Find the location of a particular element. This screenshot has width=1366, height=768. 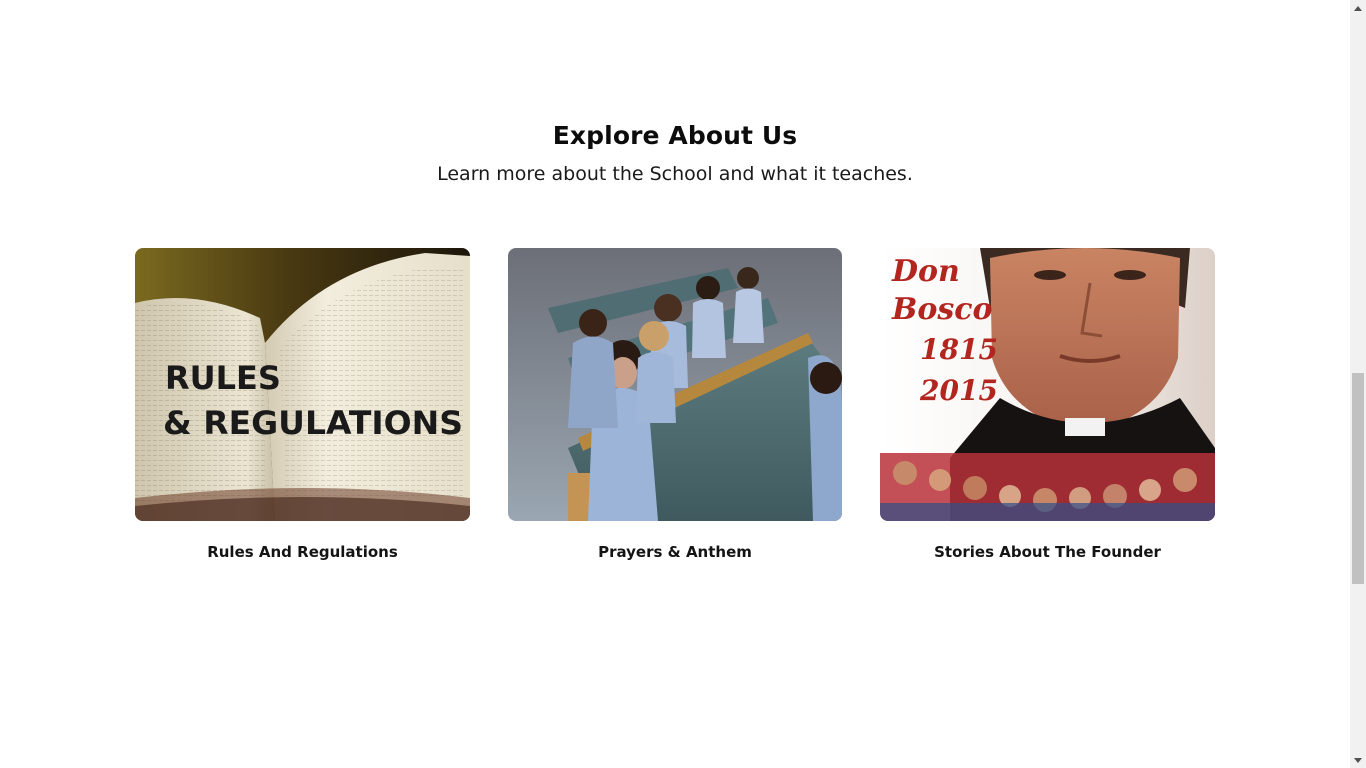

card-label: Stories About The Founder is located at coordinates (1047, 552).